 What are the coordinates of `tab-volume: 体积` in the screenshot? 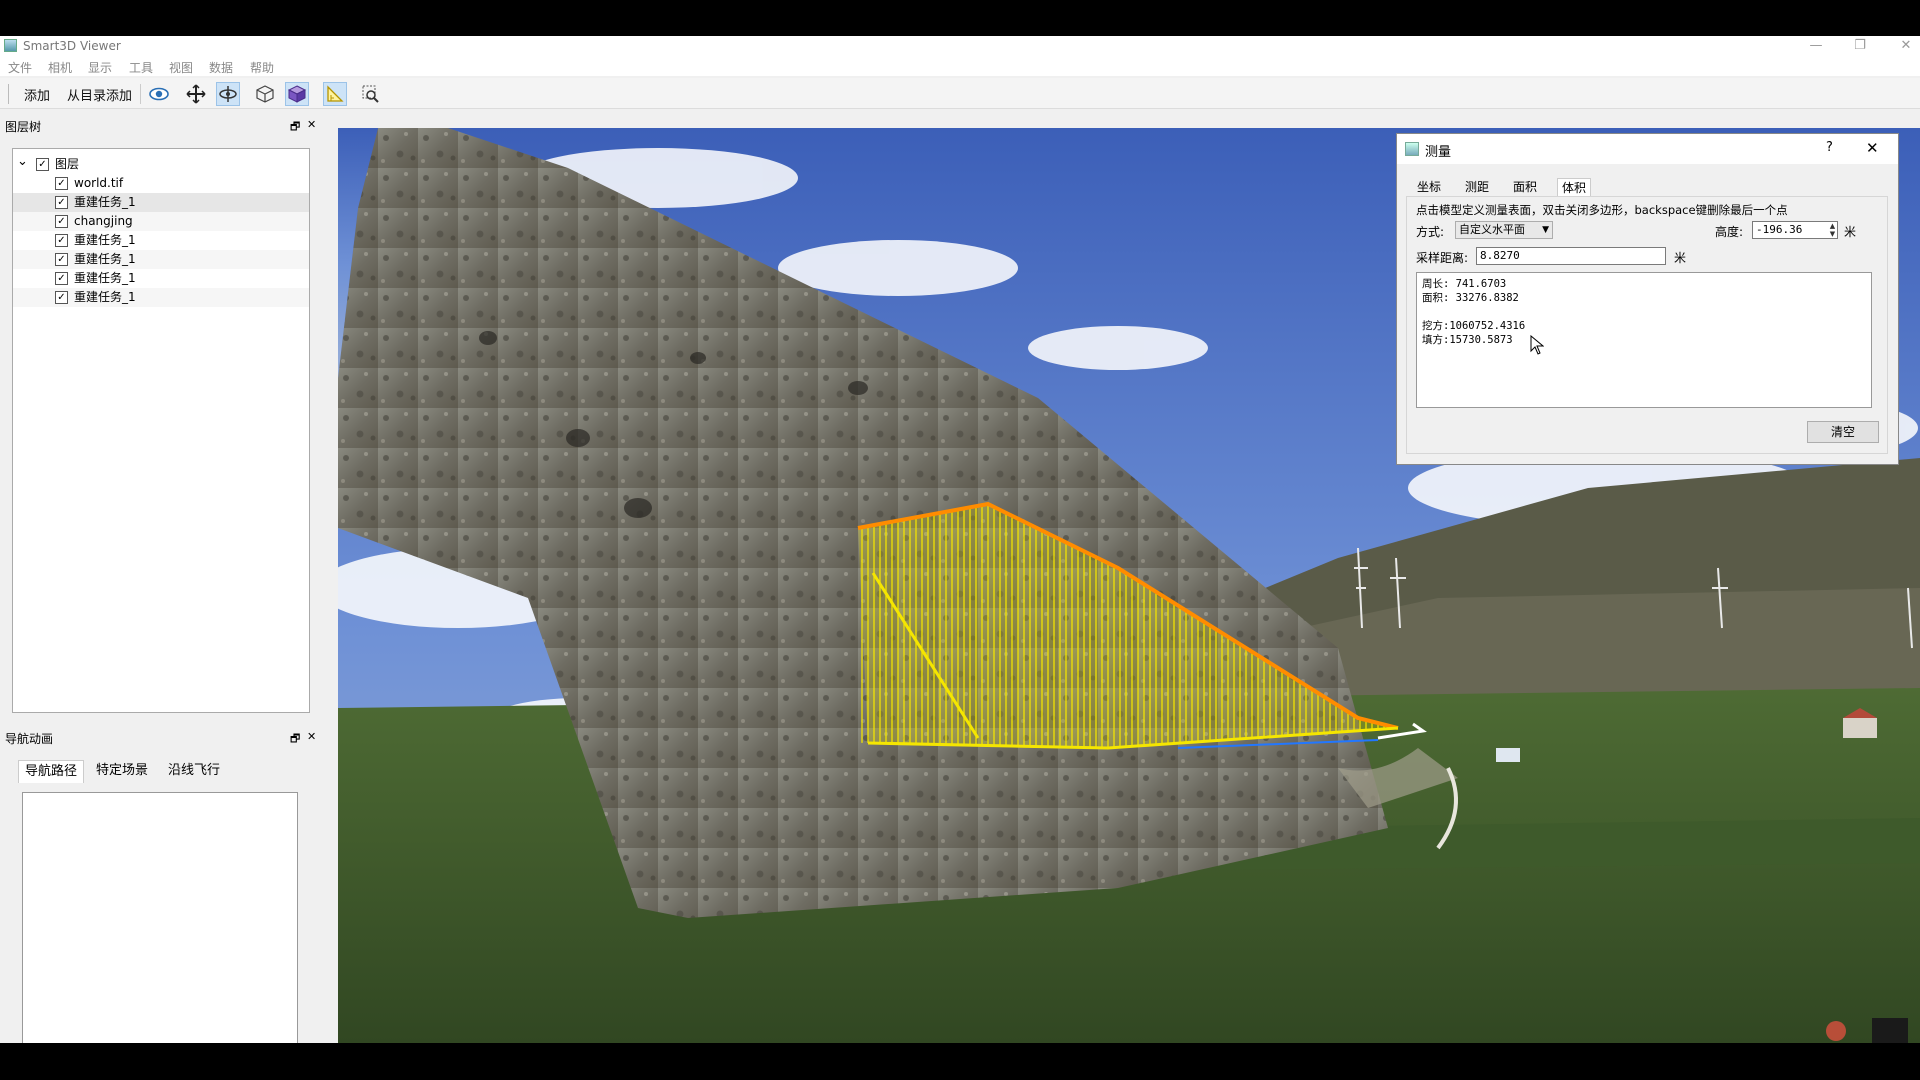 It's located at (1574, 187).